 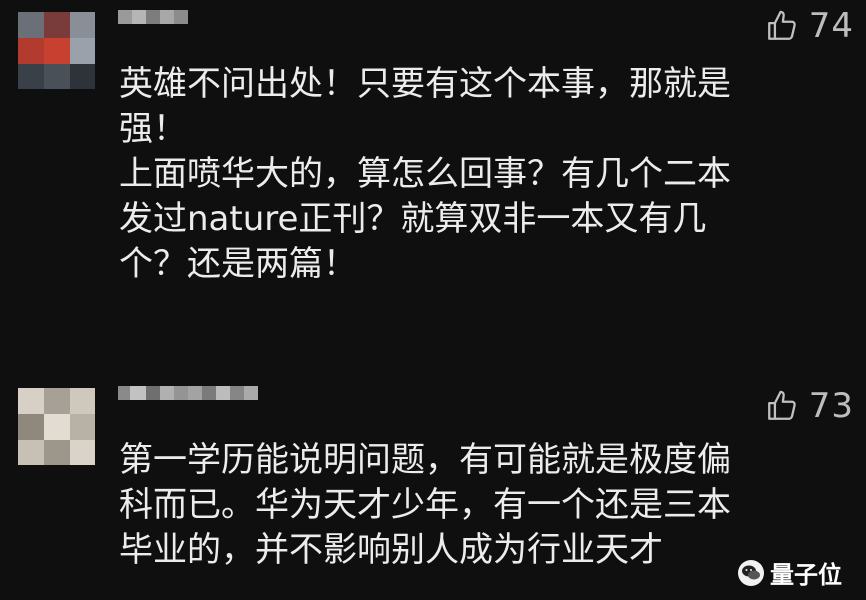 What do you see at coordinates (413, 219) in the screenshot?
I see `comment-line: 发过nature正刊？就算双非一本又有几` at bounding box center [413, 219].